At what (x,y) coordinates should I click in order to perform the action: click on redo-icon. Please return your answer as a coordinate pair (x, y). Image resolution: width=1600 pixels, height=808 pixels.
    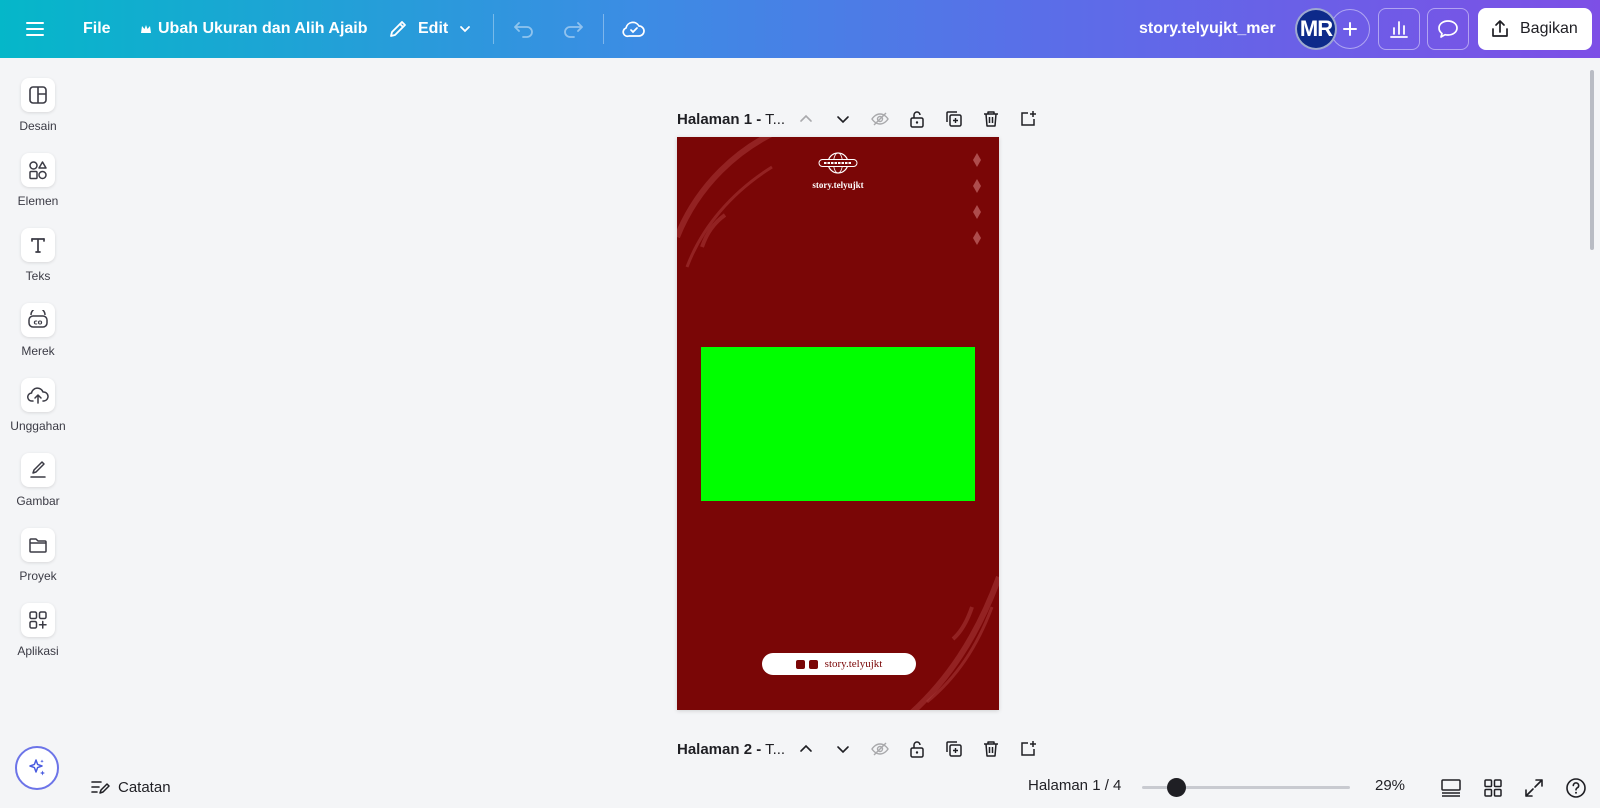
    Looking at the image, I should click on (573, 30).